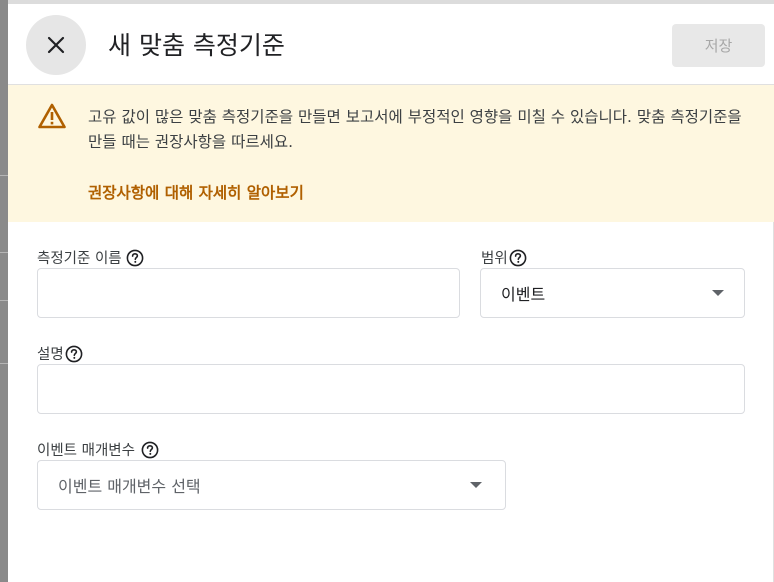 This screenshot has height=582, width=774. I want to click on close-button, so click(56, 45).